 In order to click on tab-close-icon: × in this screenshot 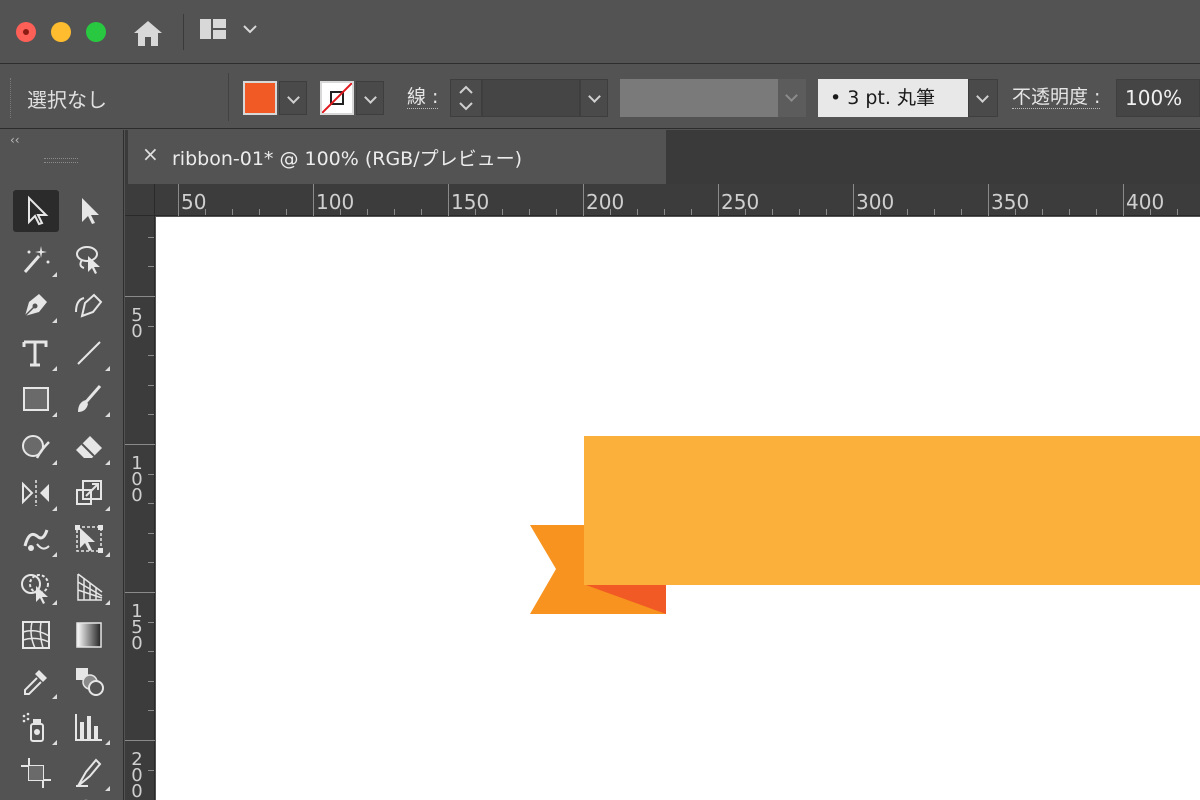, I will do `click(150, 154)`.